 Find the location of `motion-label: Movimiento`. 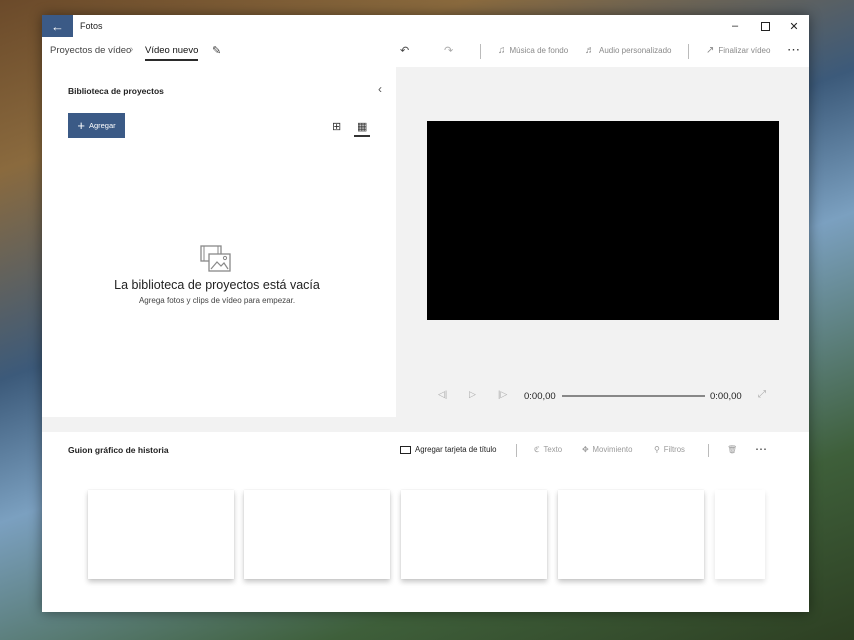

motion-label: Movimiento is located at coordinates (612, 449).